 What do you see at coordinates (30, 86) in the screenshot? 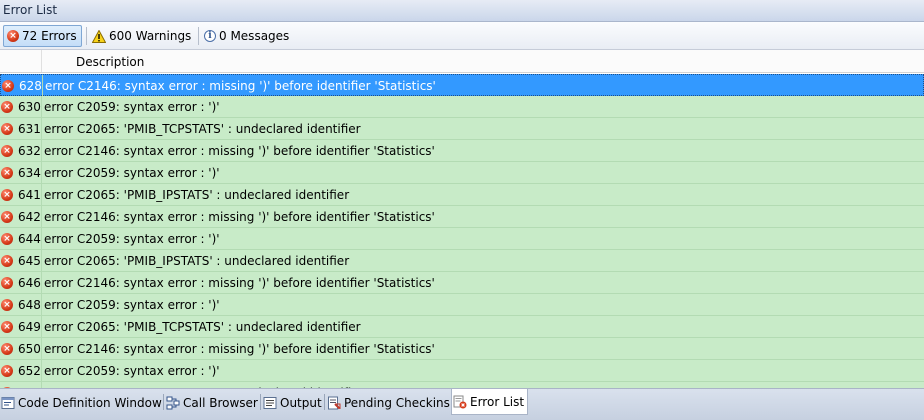
I see `error-number: 628` at bounding box center [30, 86].